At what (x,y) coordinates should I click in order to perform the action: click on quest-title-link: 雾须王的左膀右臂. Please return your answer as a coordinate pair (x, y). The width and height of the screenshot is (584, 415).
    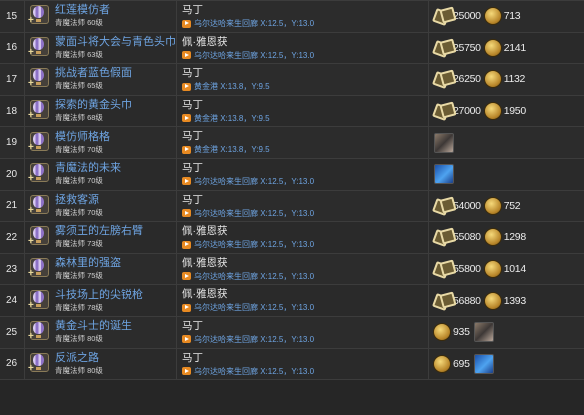
    Looking at the image, I should click on (99, 231).